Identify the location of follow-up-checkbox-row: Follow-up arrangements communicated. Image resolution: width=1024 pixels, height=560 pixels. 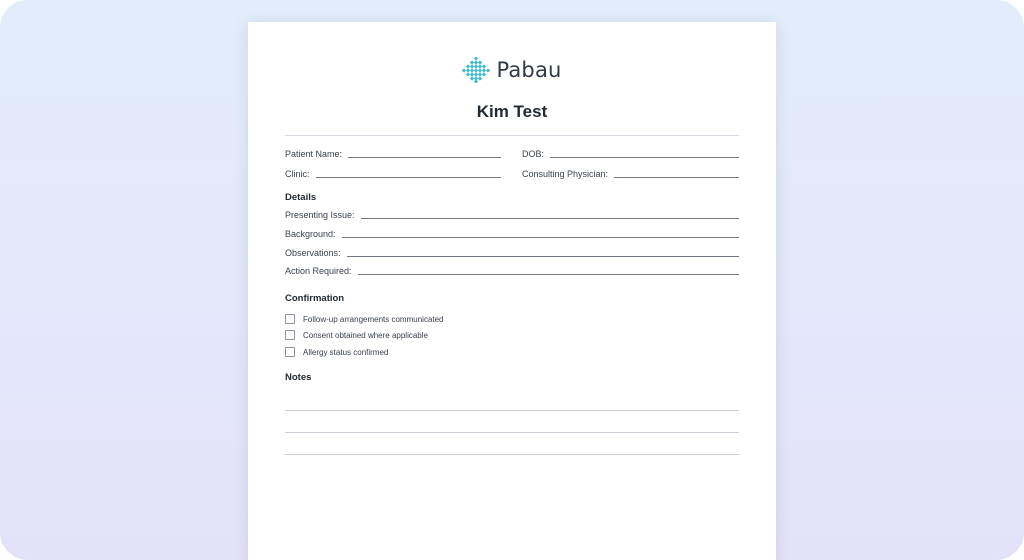
(364, 319).